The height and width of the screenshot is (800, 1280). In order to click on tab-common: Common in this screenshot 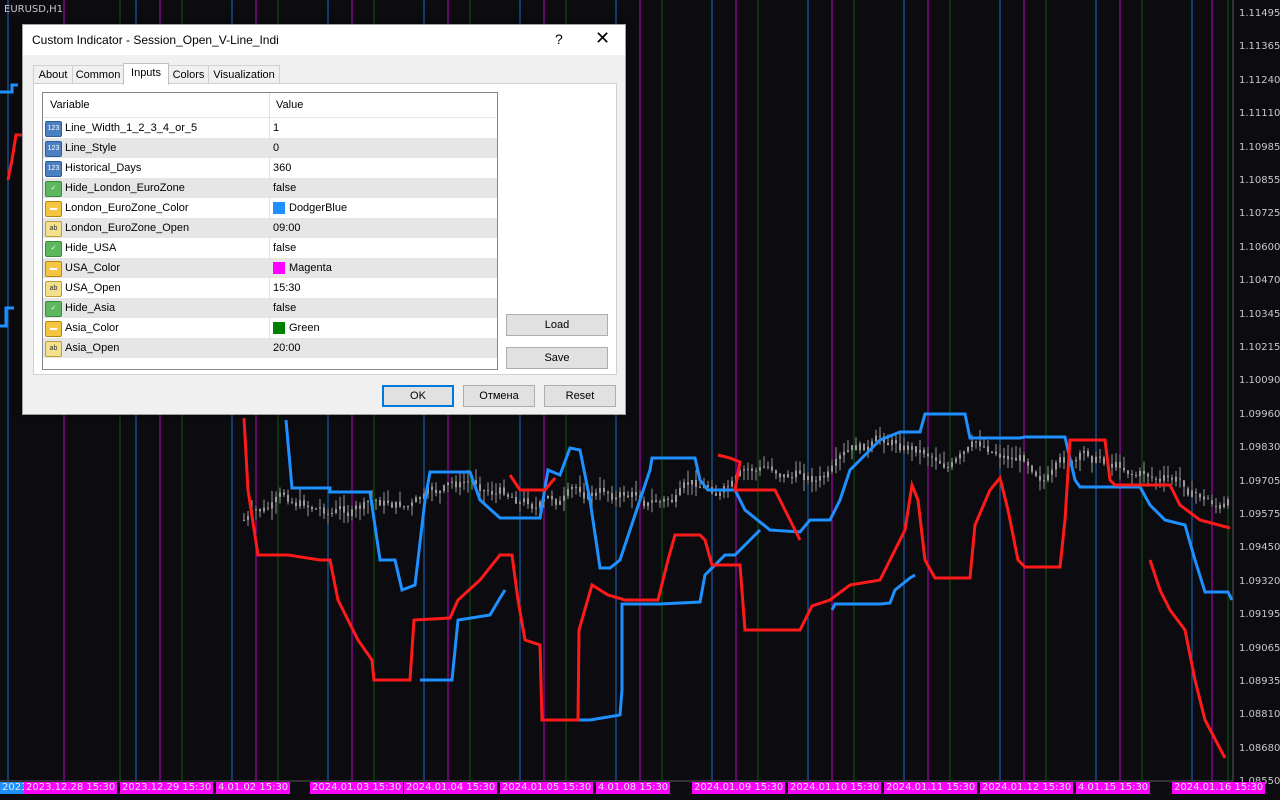, I will do `click(98, 74)`.